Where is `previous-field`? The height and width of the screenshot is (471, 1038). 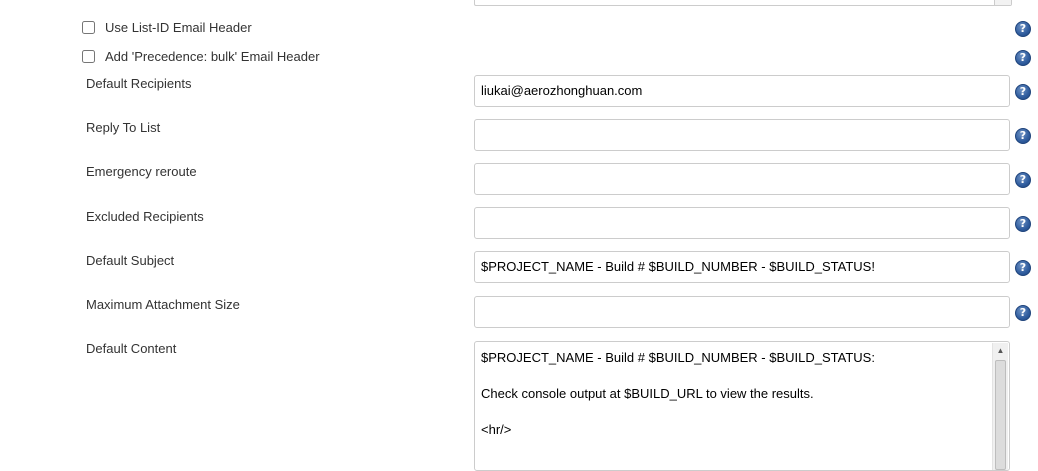 previous-field is located at coordinates (743, 3).